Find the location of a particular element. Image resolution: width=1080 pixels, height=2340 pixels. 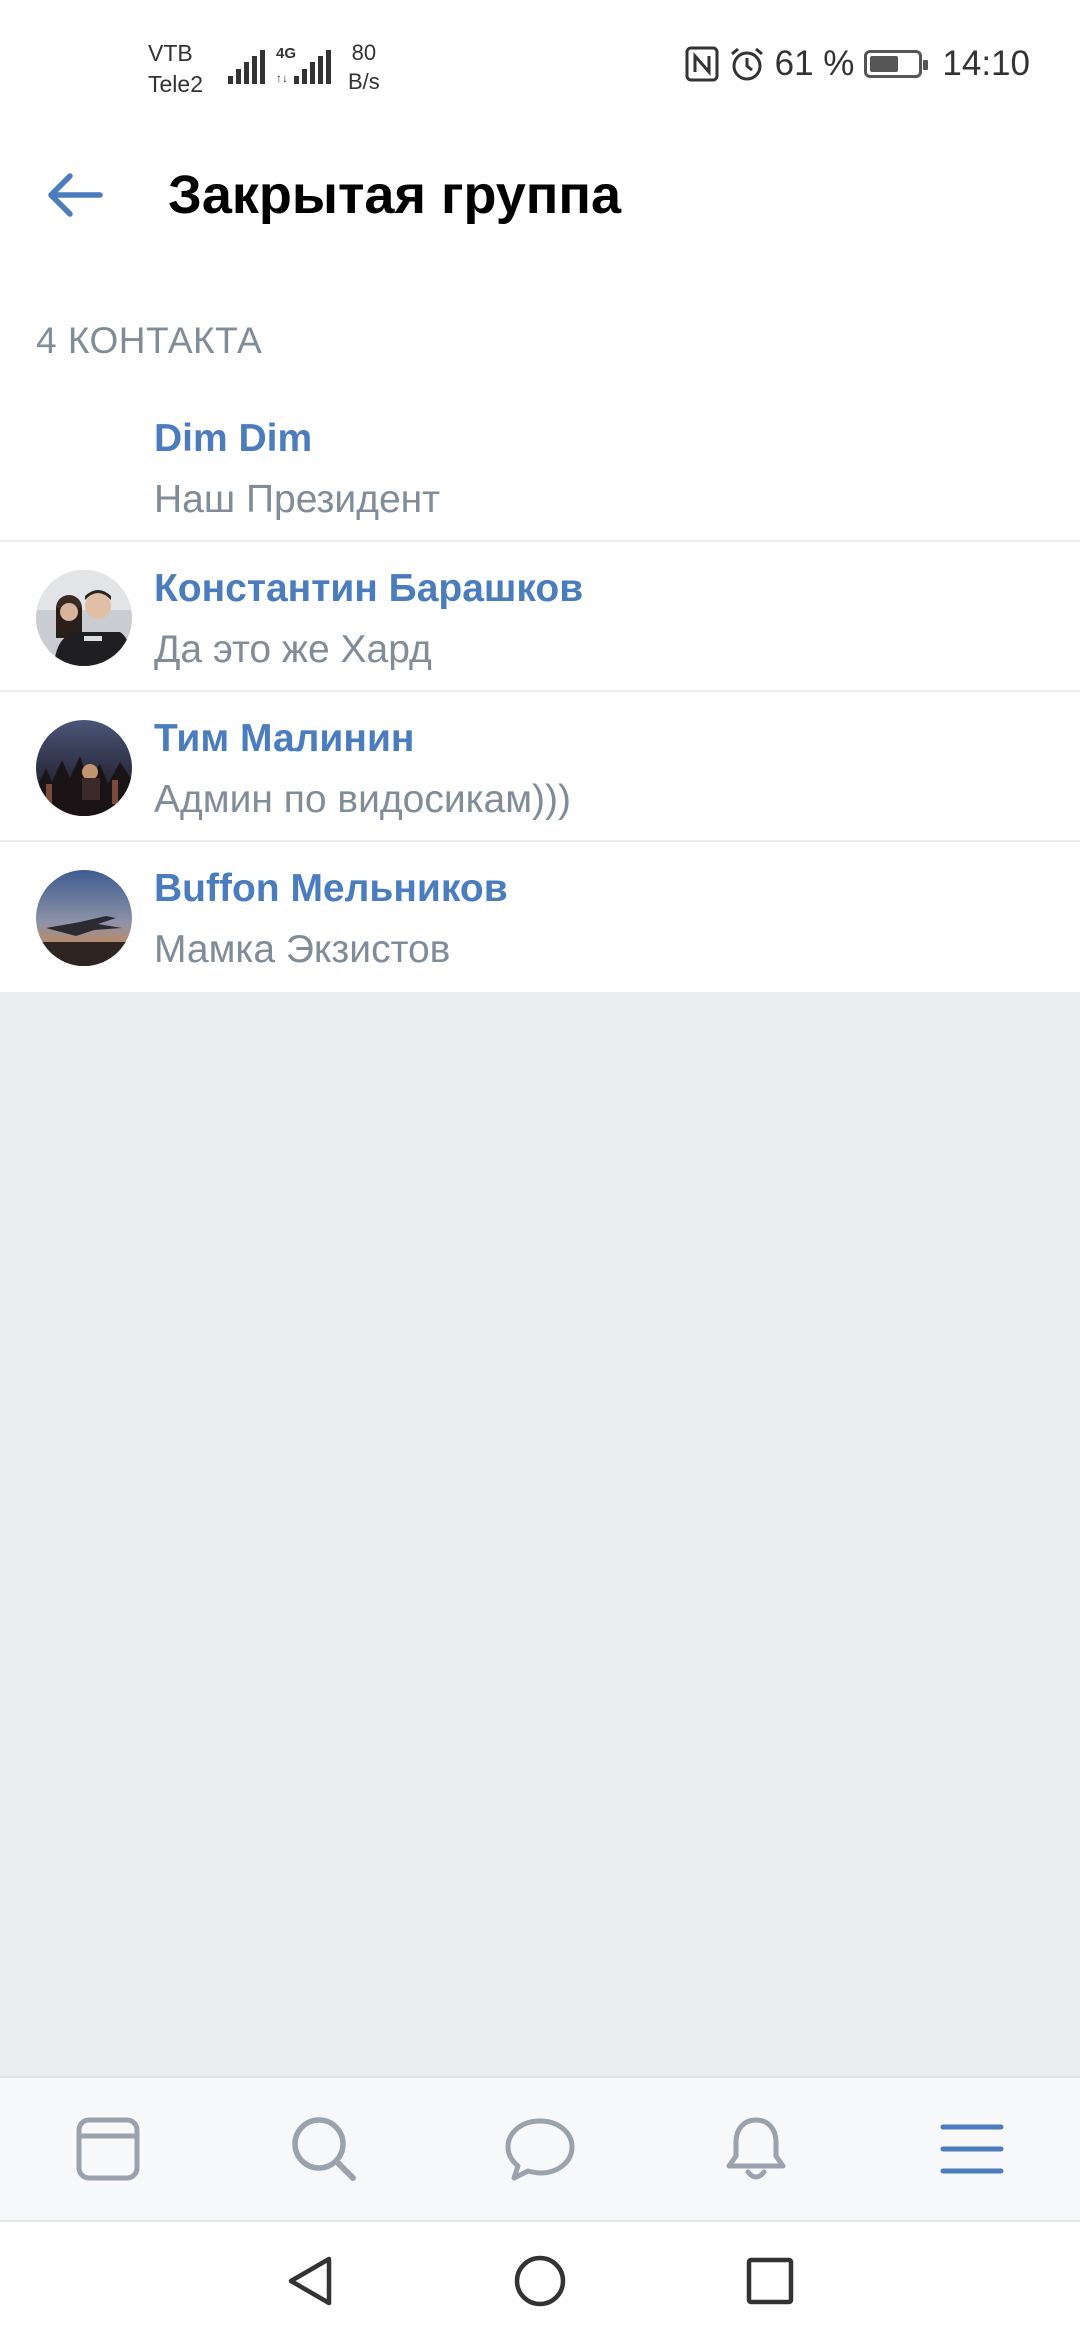

tab-news is located at coordinates (108, 2149).